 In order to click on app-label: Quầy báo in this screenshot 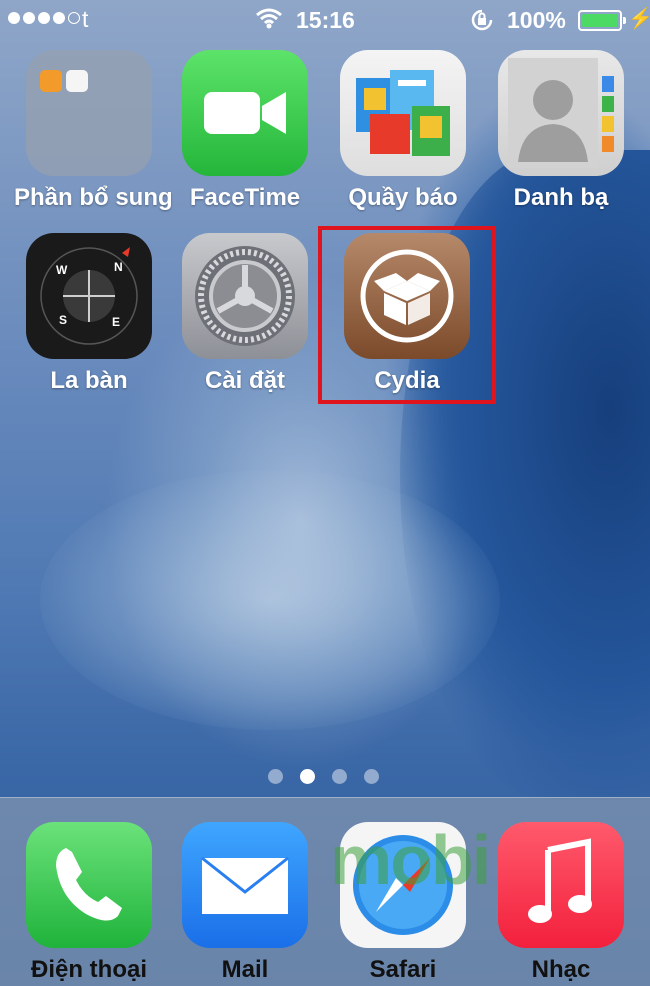, I will do `click(403, 197)`.